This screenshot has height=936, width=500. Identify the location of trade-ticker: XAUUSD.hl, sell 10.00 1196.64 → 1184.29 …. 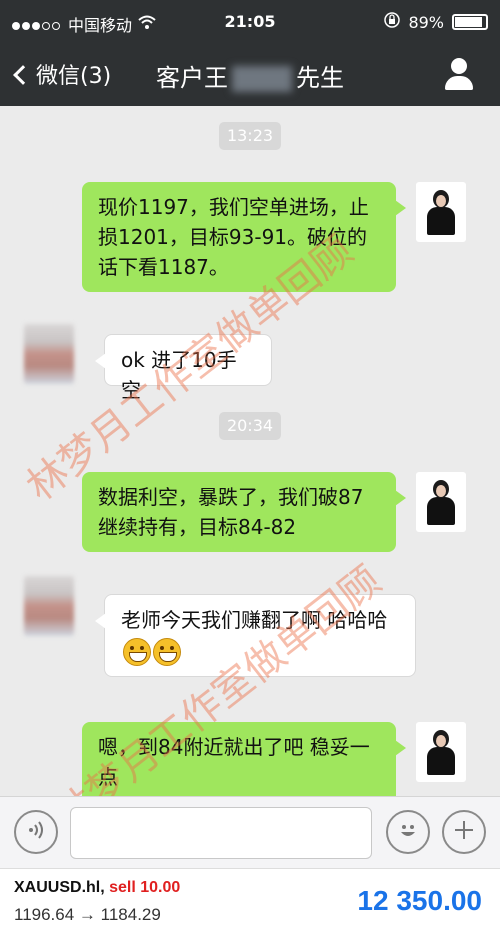
(250, 902).